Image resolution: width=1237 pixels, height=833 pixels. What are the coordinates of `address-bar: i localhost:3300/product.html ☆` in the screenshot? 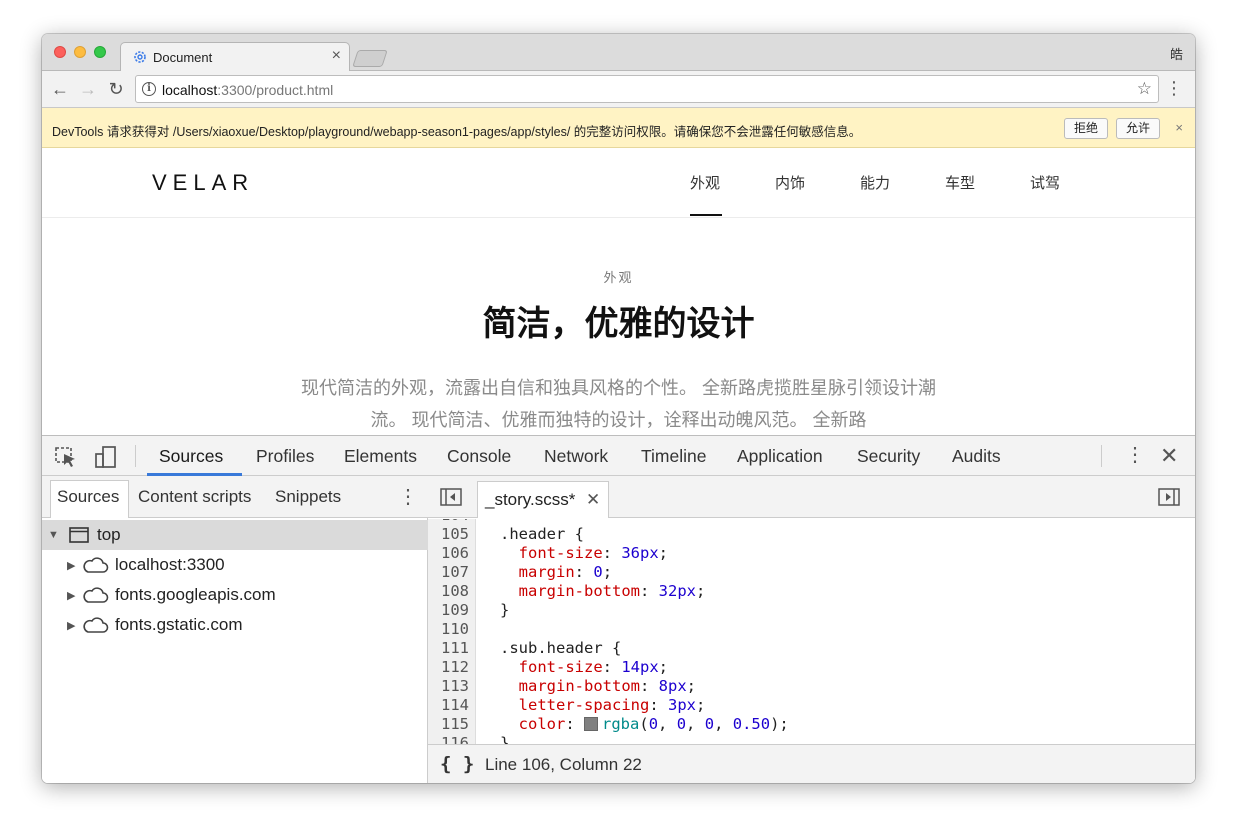 It's located at (647, 89).